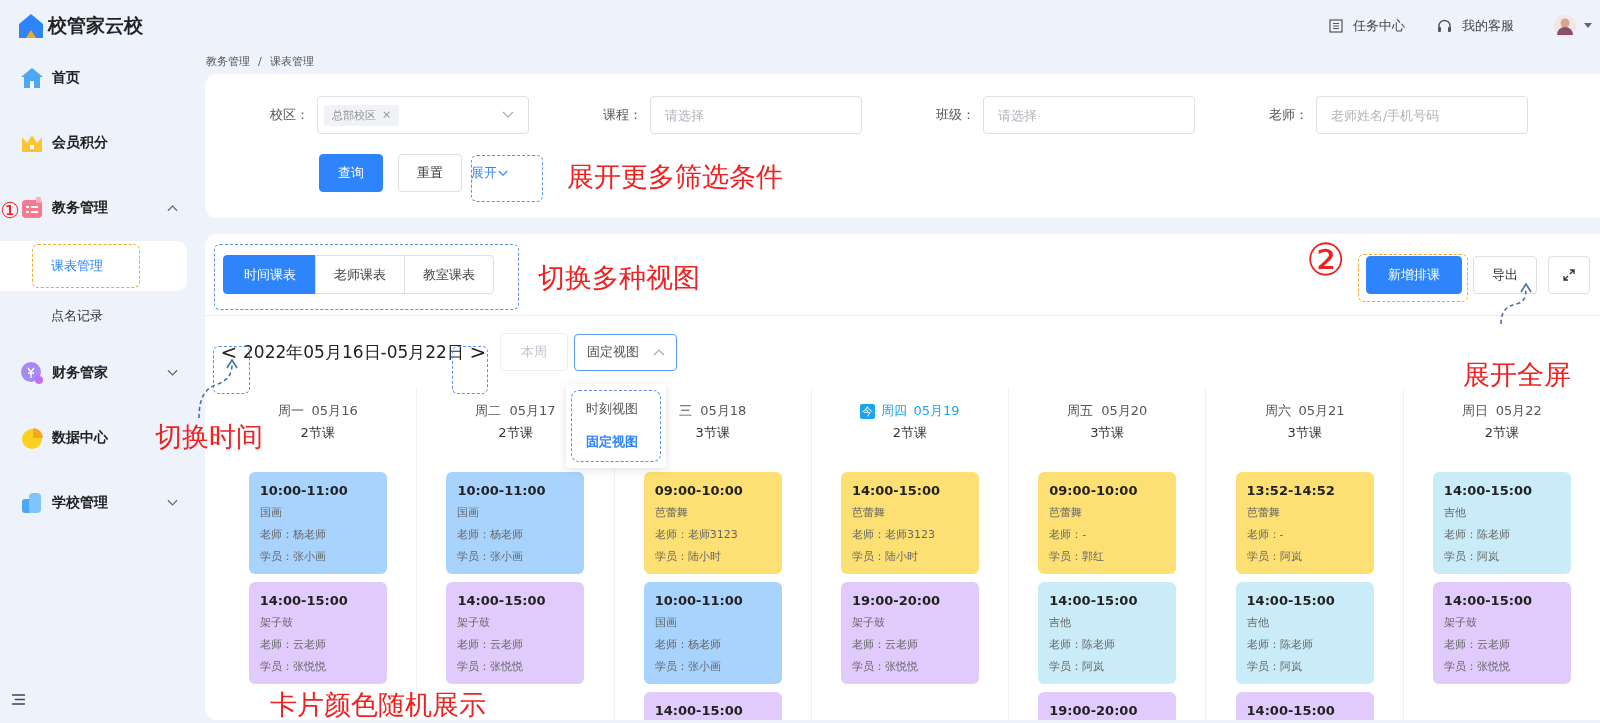 The width and height of the screenshot is (1600, 723). Describe the element at coordinates (1422, 115) in the screenshot. I see `input-field: 老师姓名/手机号码` at that location.